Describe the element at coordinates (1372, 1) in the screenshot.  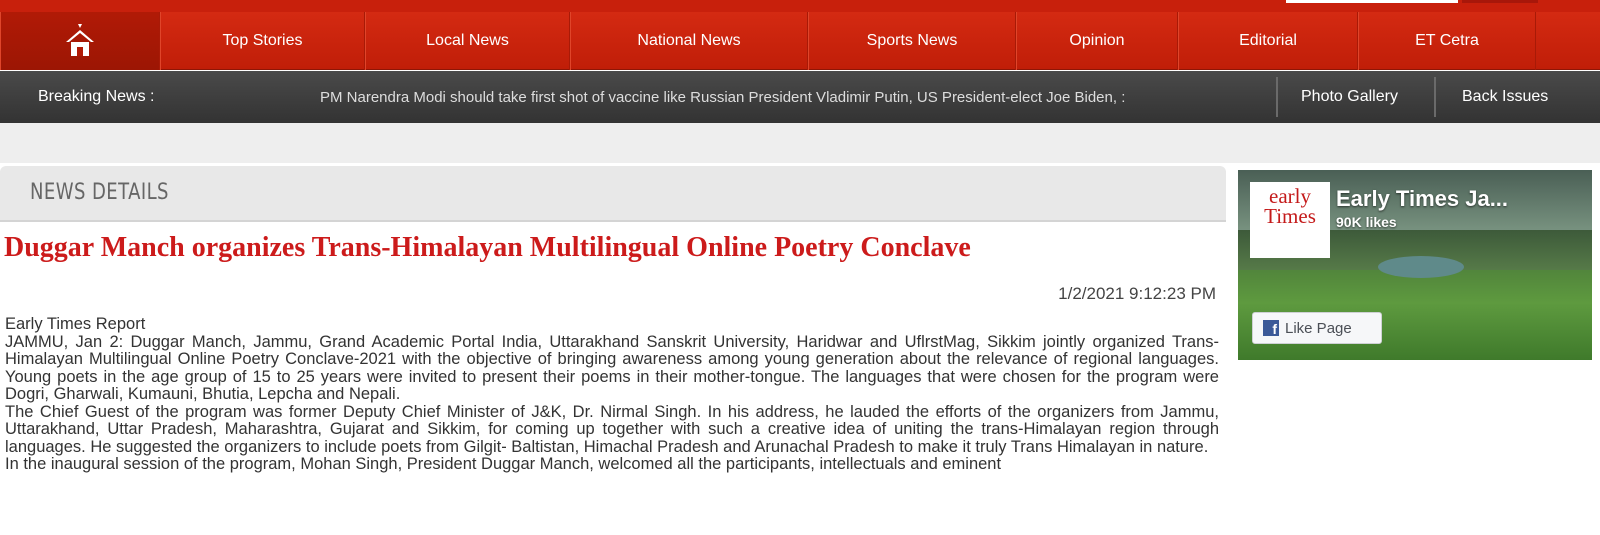
I see `search-input` at that location.